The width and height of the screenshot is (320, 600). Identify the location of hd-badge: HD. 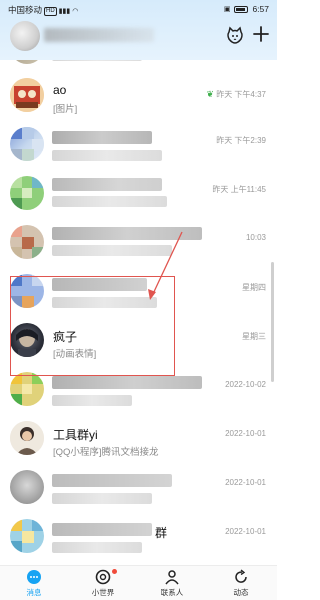
(50, 11).